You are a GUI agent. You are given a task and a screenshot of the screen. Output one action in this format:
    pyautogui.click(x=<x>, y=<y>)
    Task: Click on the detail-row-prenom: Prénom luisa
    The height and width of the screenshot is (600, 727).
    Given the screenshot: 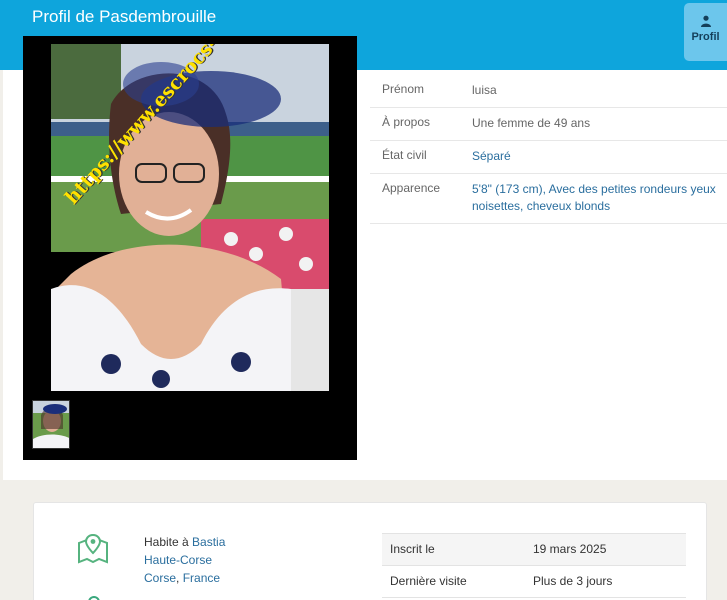 What is the action you would take?
    pyautogui.click(x=548, y=91)
    